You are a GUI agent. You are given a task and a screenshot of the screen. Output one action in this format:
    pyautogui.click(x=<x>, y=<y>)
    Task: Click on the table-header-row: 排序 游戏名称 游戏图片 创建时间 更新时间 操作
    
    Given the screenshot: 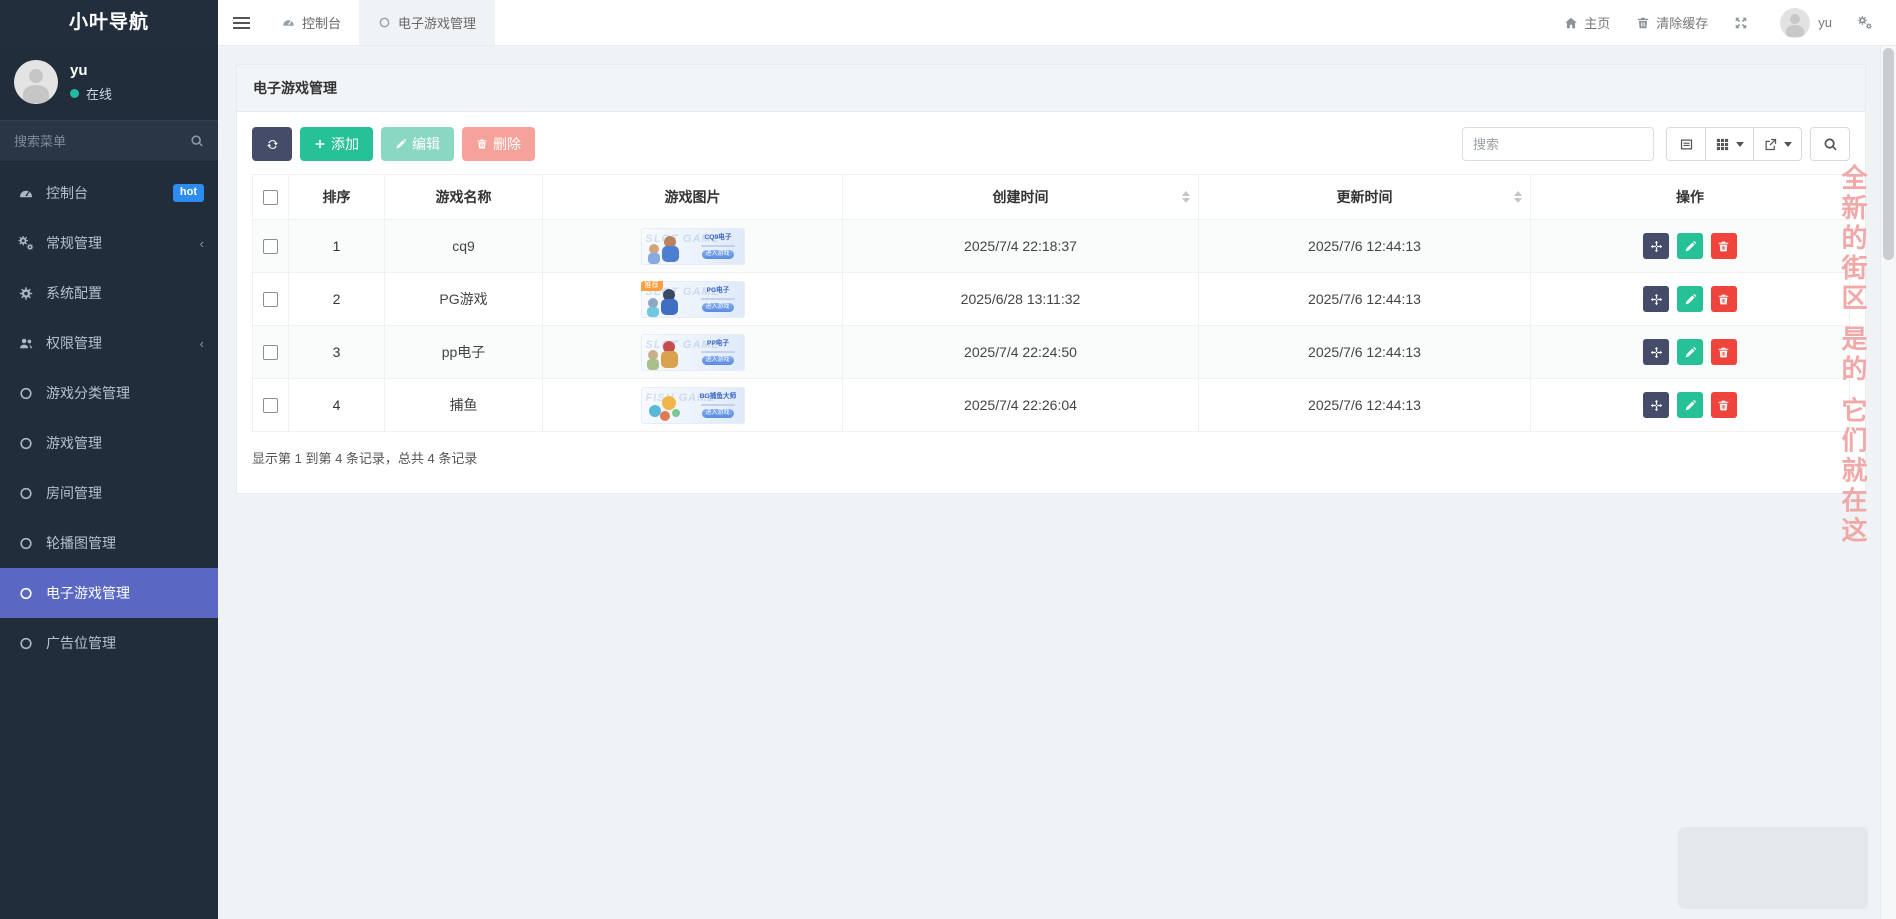 What is the action you would take?
    pyautogui.click(x=1051, y=197)
    